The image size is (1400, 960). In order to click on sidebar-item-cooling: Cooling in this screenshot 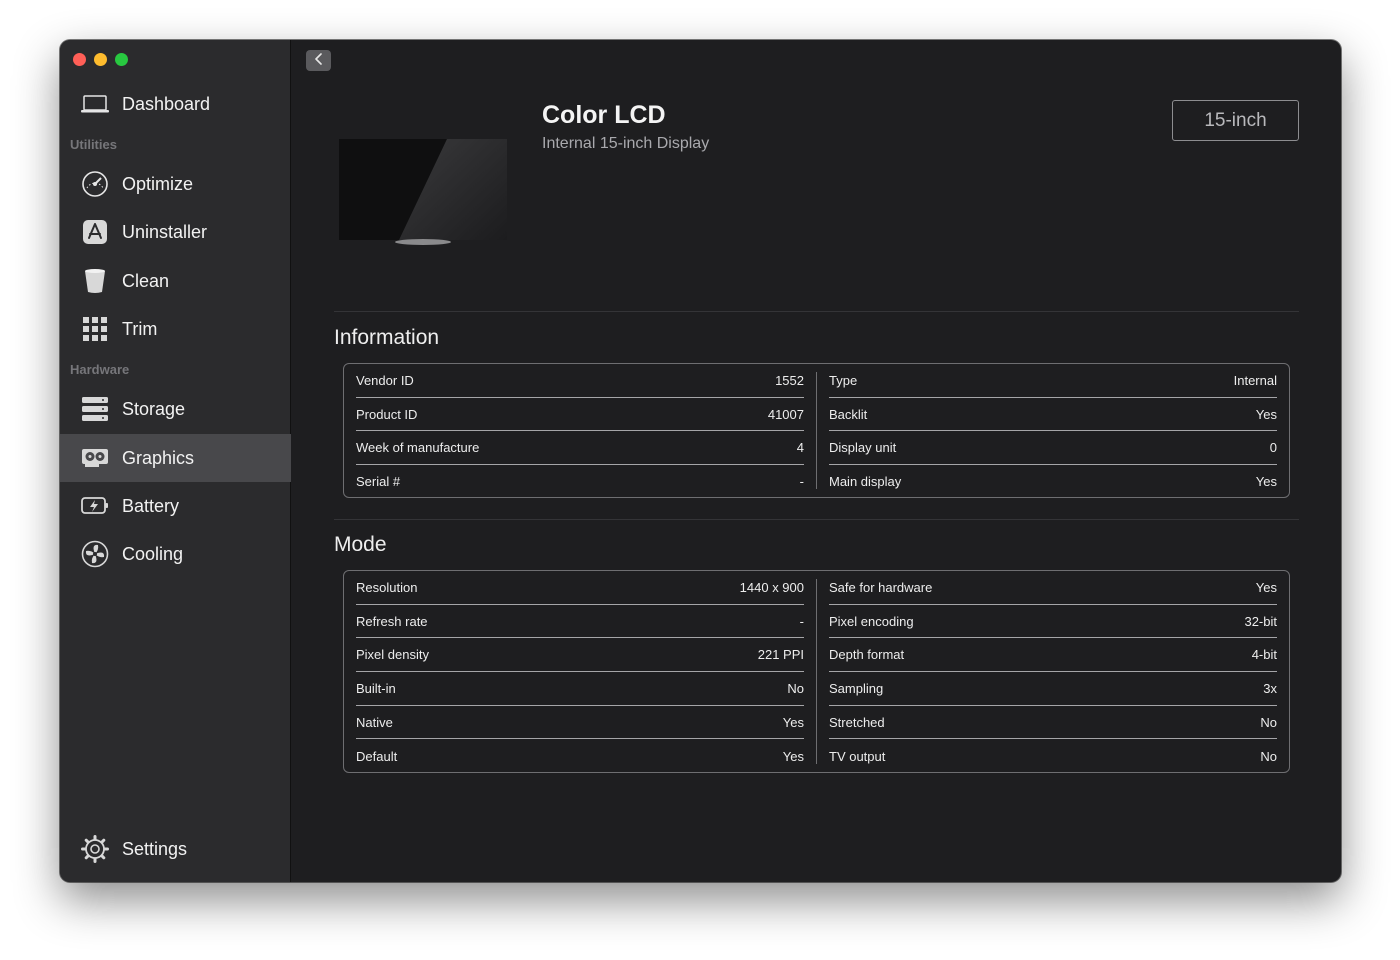, I will do `click(175, 554)`.